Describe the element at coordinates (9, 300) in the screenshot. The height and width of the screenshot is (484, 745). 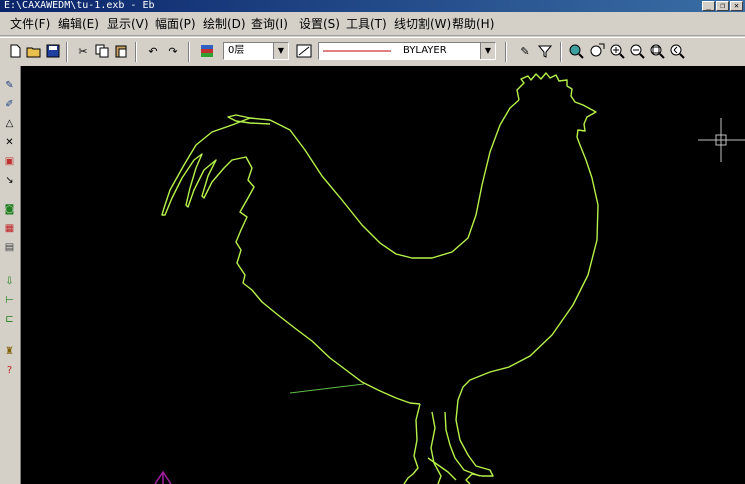
I see `branch-icon: ⊢` at that location.